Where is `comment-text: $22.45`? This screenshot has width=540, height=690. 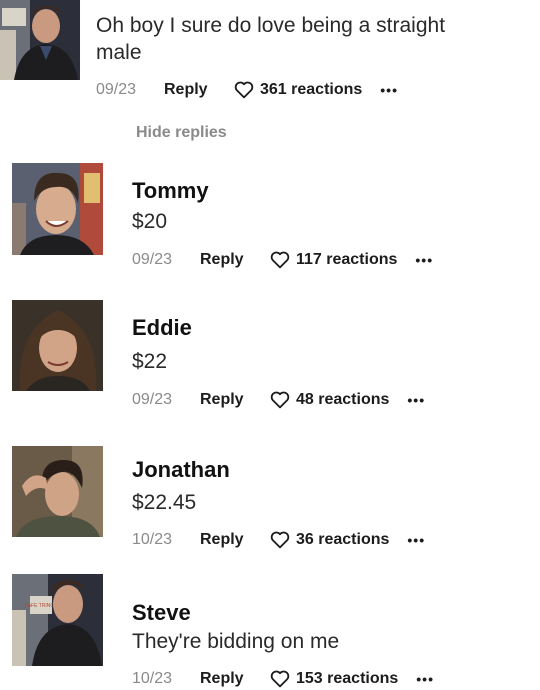 comment-text: $22.45 is located at coordinates (164, 502).